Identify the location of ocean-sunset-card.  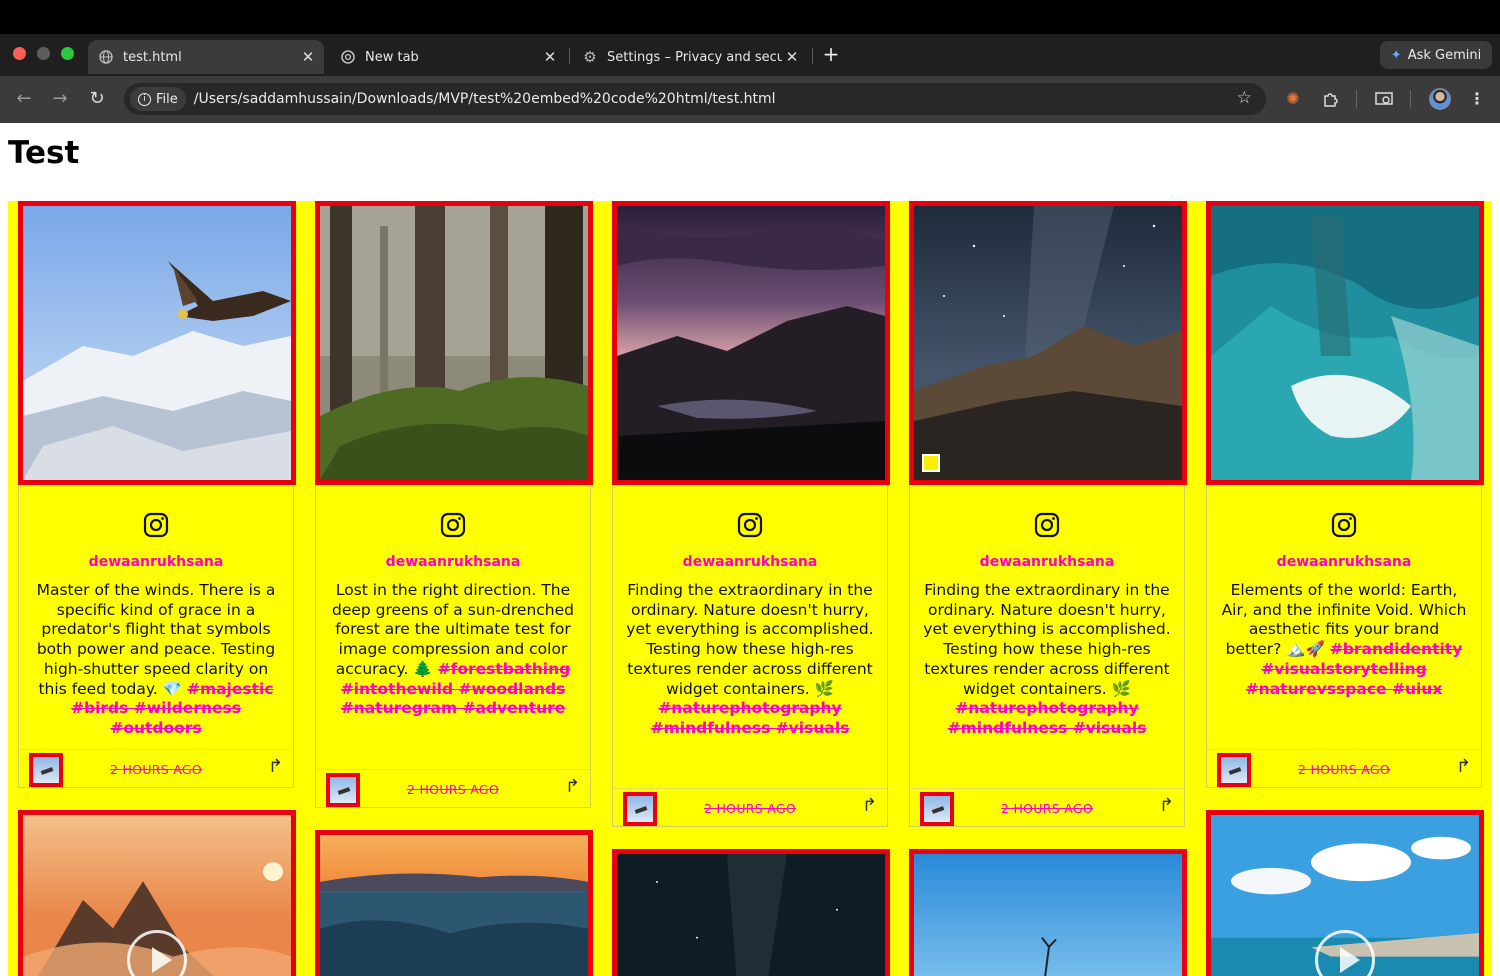
(454, 903).